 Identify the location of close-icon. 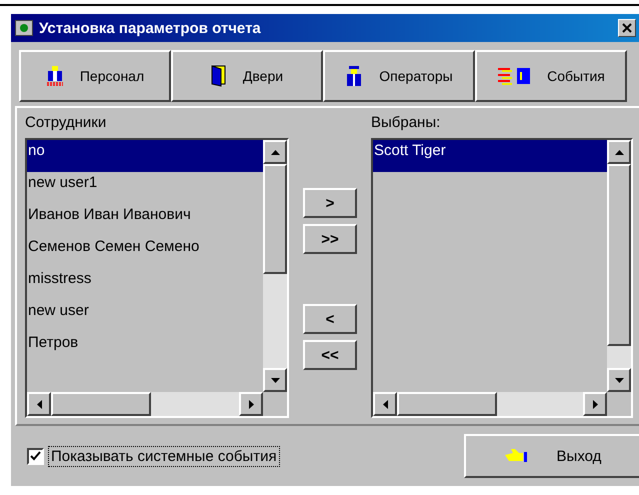
(627, 28).